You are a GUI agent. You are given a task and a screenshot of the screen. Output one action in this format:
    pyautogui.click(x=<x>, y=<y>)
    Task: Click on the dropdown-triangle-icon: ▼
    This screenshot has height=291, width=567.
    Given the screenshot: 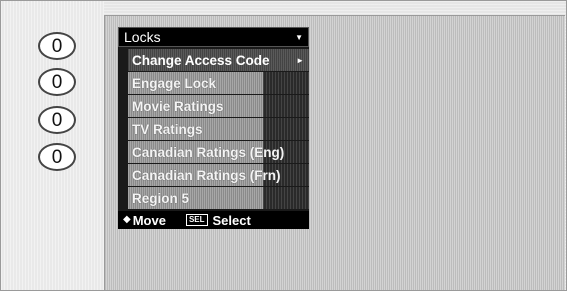 What is the action you would take?
    pyautogui.click(x=299, y=37)
    